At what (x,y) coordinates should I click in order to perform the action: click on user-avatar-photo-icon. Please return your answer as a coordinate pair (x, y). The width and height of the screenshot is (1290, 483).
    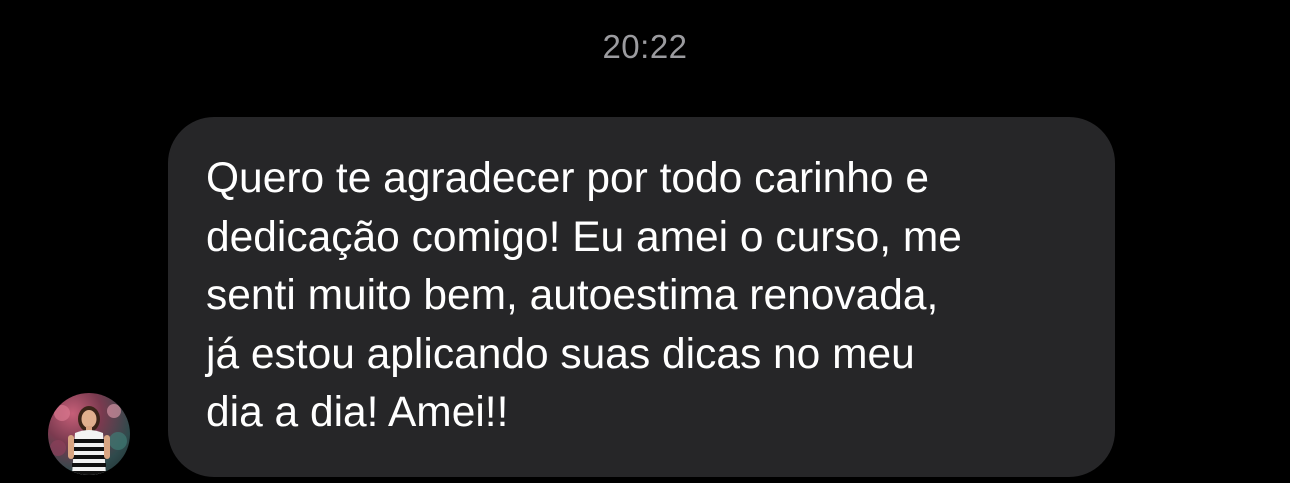
    Looking at the image, I should click on (88, 439).